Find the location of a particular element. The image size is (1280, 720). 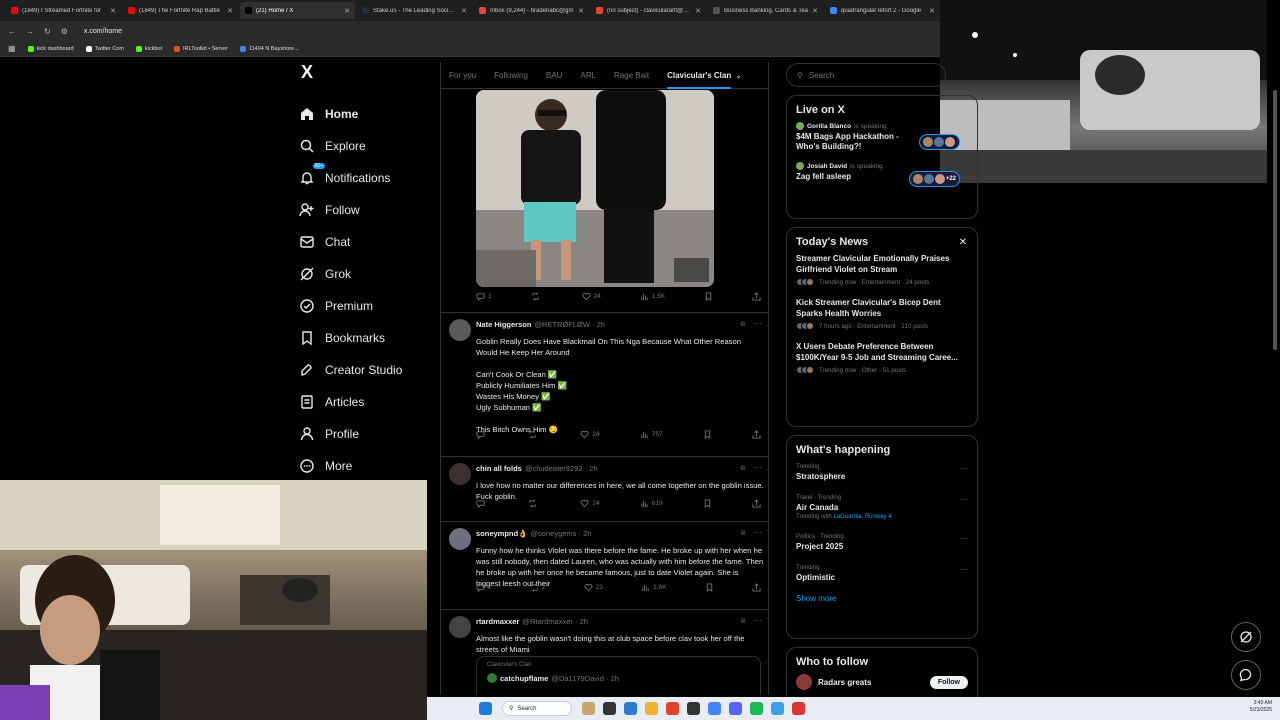

browser-tab: (1849) I Streamed Fortnite for ✕ is located at coordinates (63, 10).